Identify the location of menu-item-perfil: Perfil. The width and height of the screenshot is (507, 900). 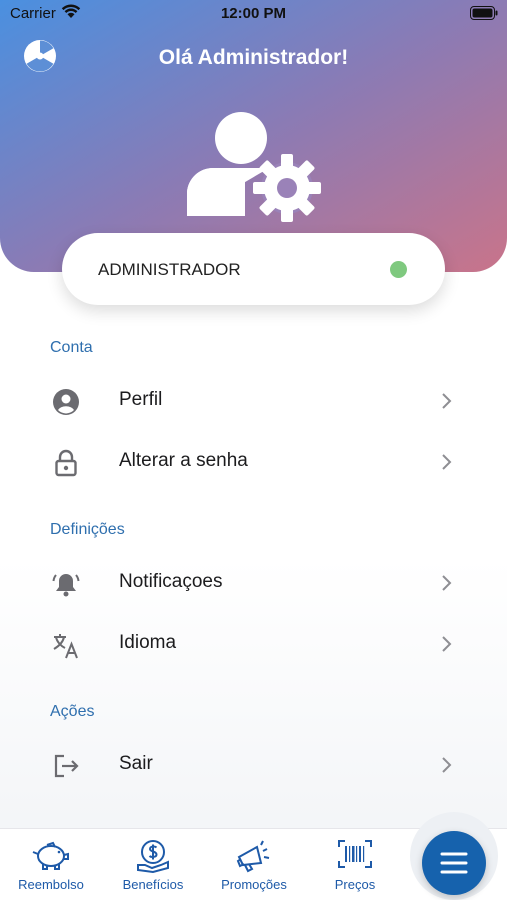
(253, 400).